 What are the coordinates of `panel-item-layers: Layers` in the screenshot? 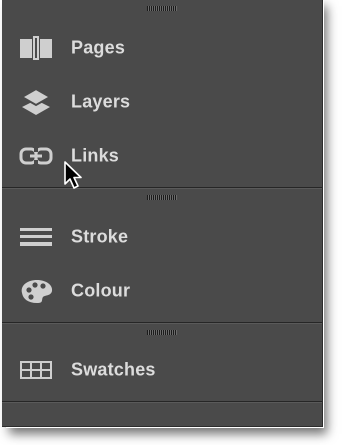 It's located at (162, 102).